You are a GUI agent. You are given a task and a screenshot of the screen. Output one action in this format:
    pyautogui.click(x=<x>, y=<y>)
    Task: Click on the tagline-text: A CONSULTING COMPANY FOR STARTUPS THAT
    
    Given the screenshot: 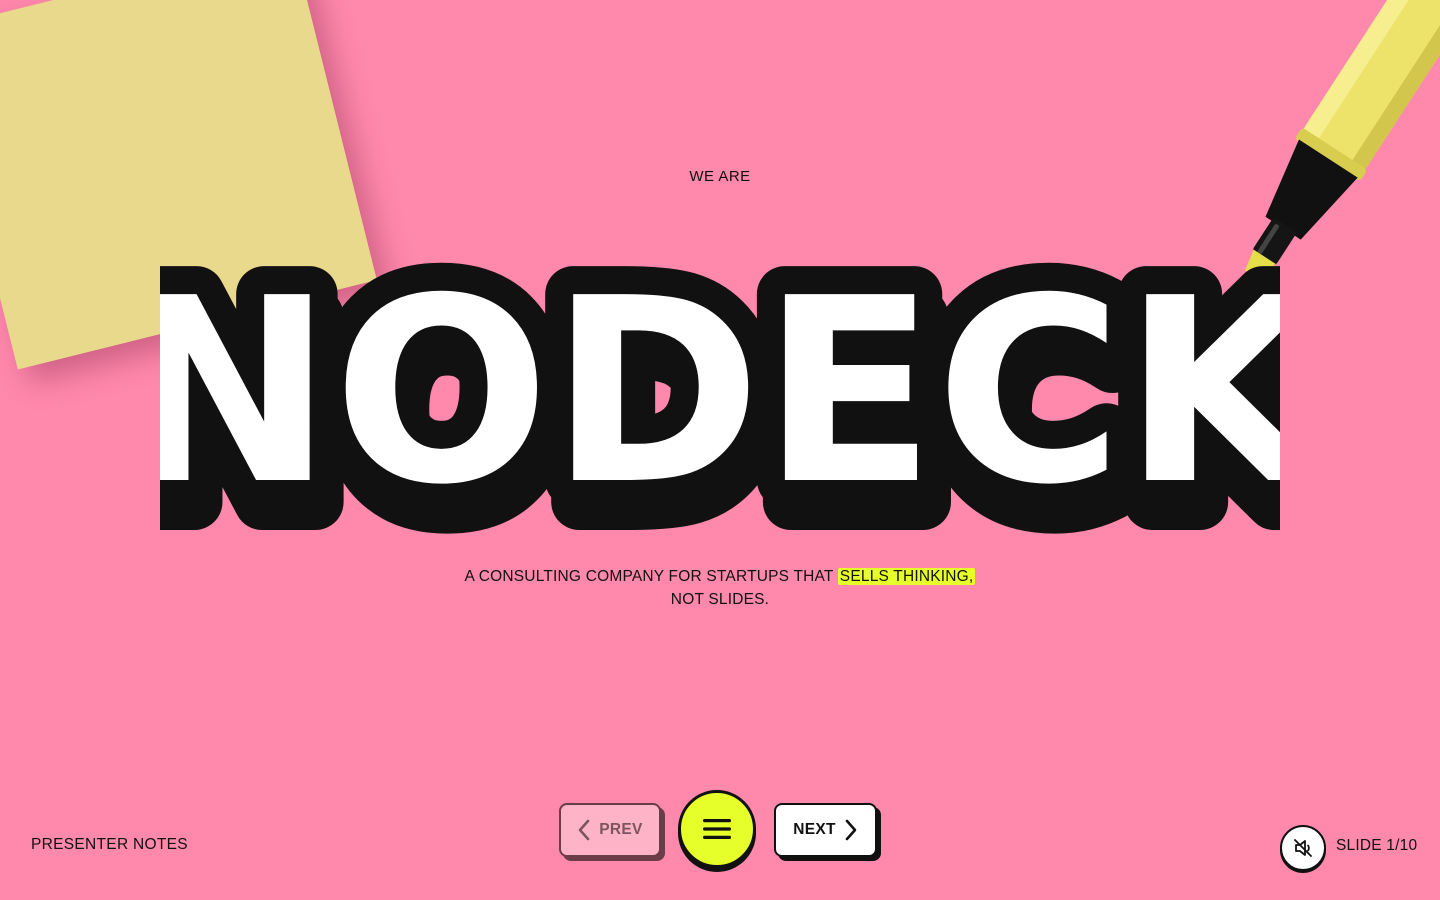 What is the action you would take?
    pyautogui.click(x=651, y=576)
    